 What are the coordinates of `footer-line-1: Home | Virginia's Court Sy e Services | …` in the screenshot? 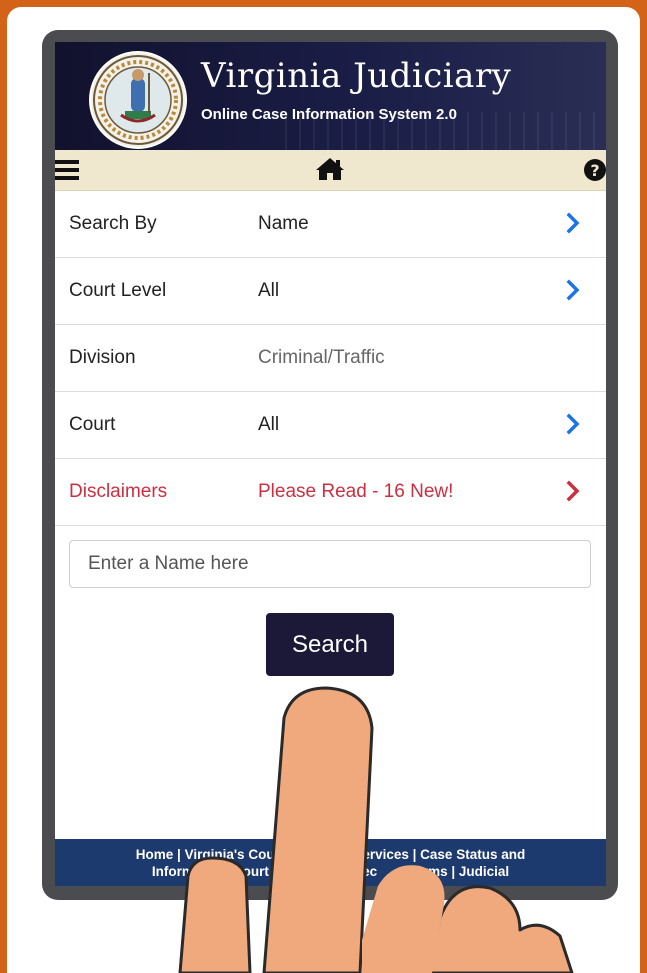 It's located at (330, 854).